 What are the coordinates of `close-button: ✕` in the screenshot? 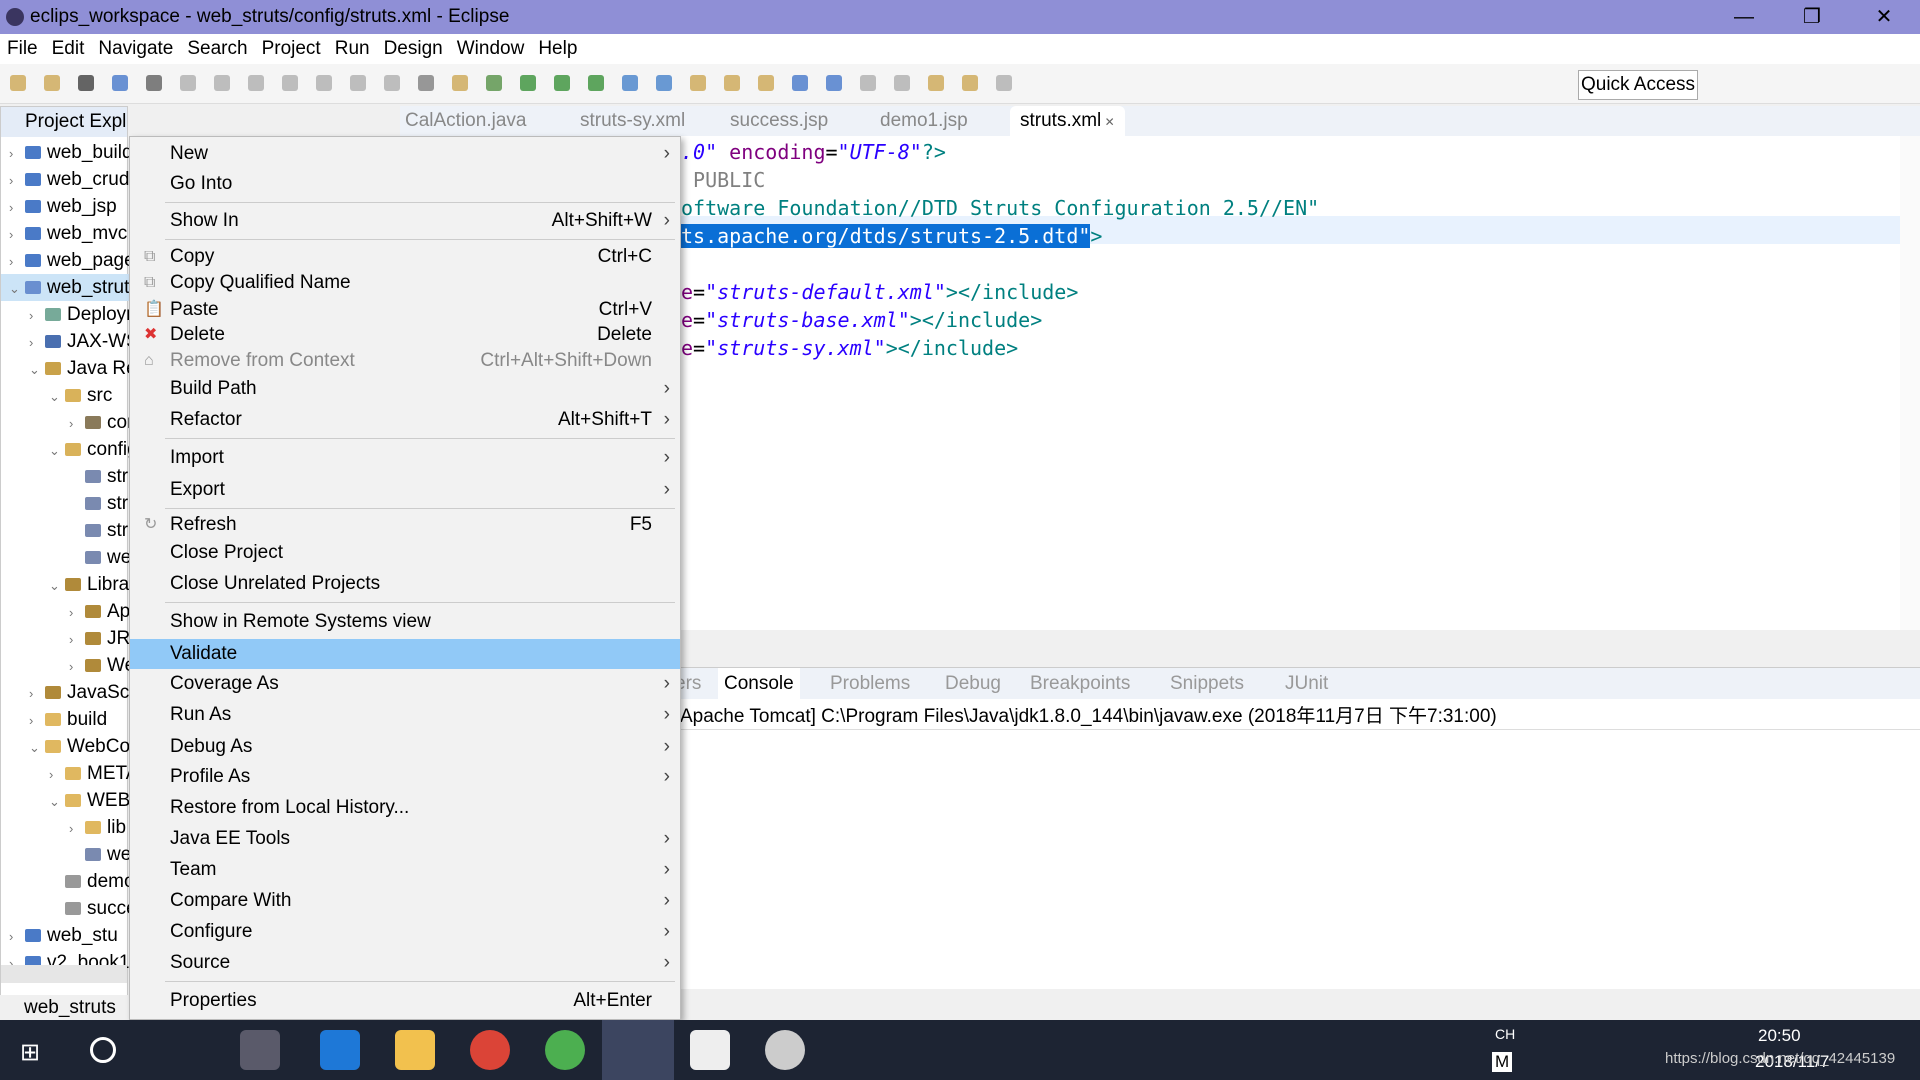 It's located at (1884, 17).